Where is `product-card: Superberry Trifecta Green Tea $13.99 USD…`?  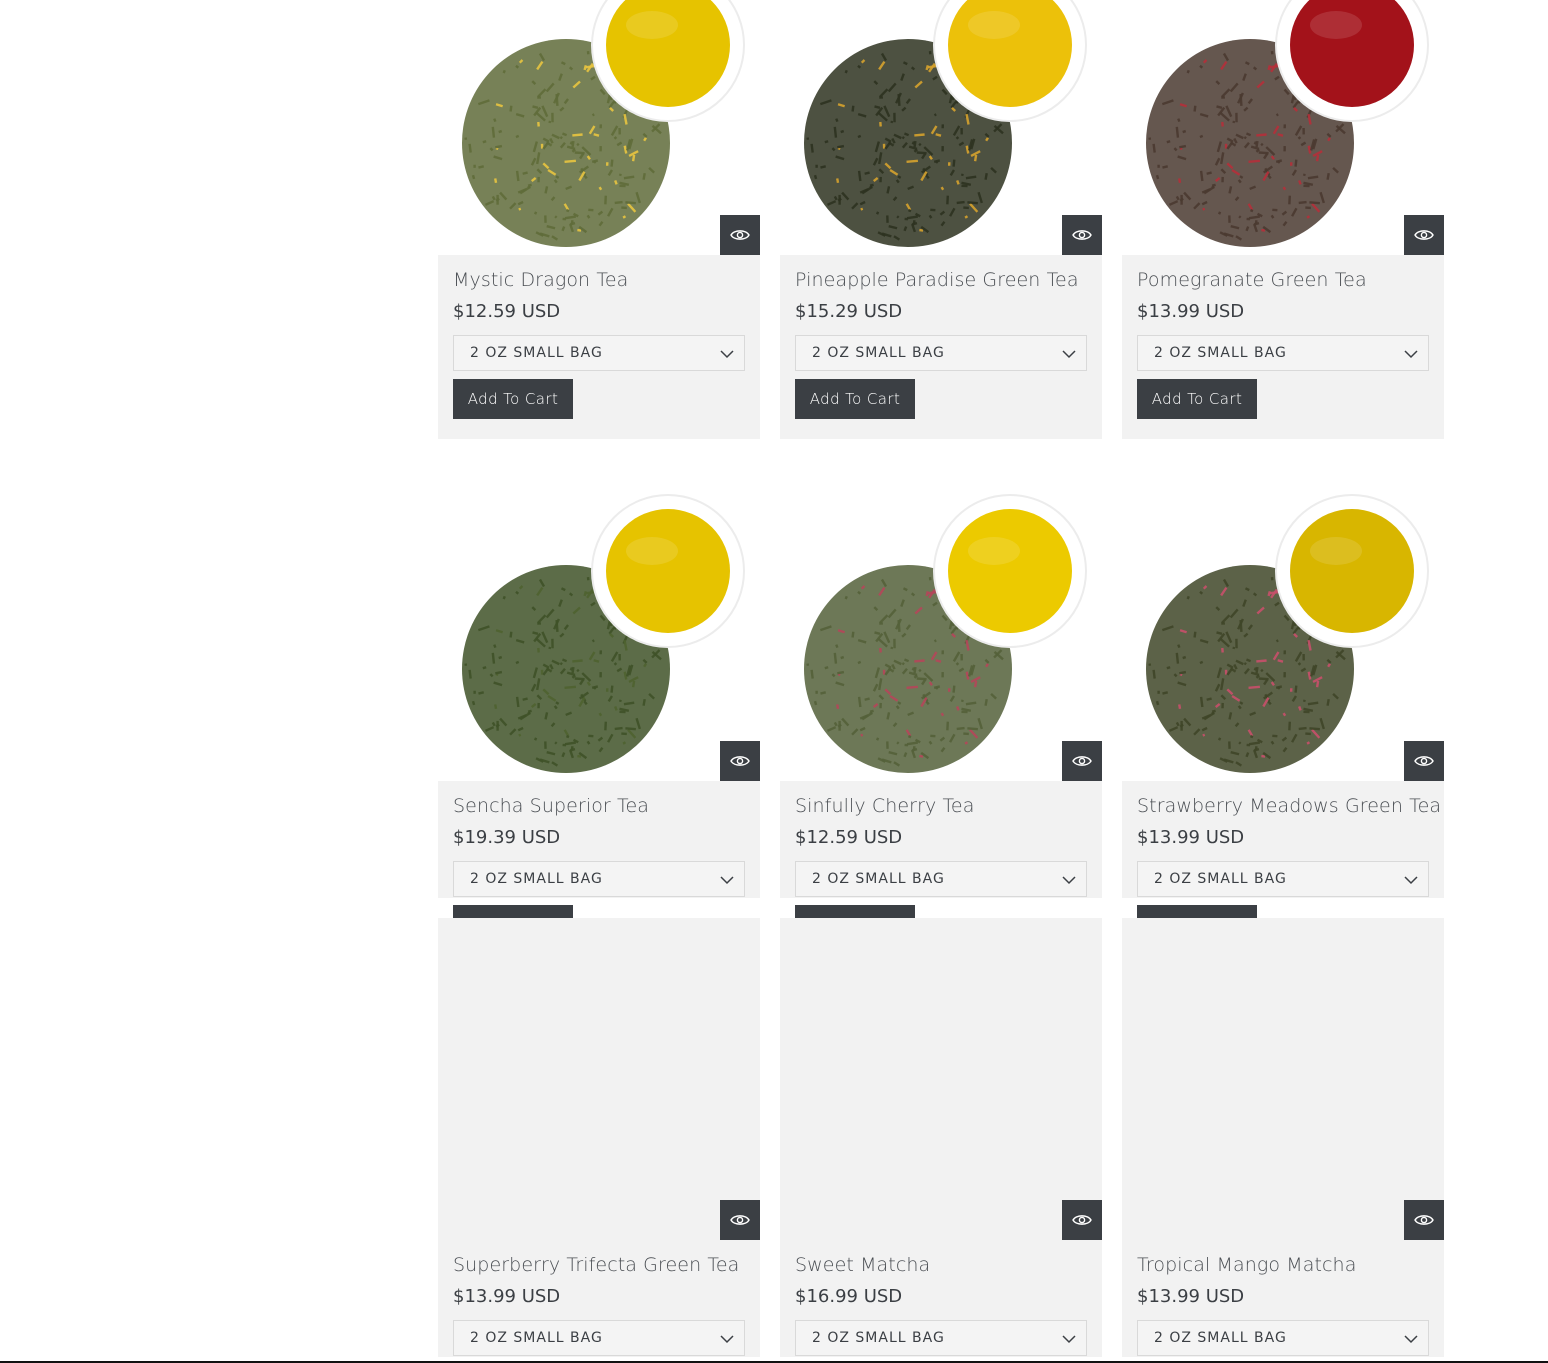 product-card: Superberry Trifecta Green Tea $13.99 USD… is located at coordinates (599, 1137).